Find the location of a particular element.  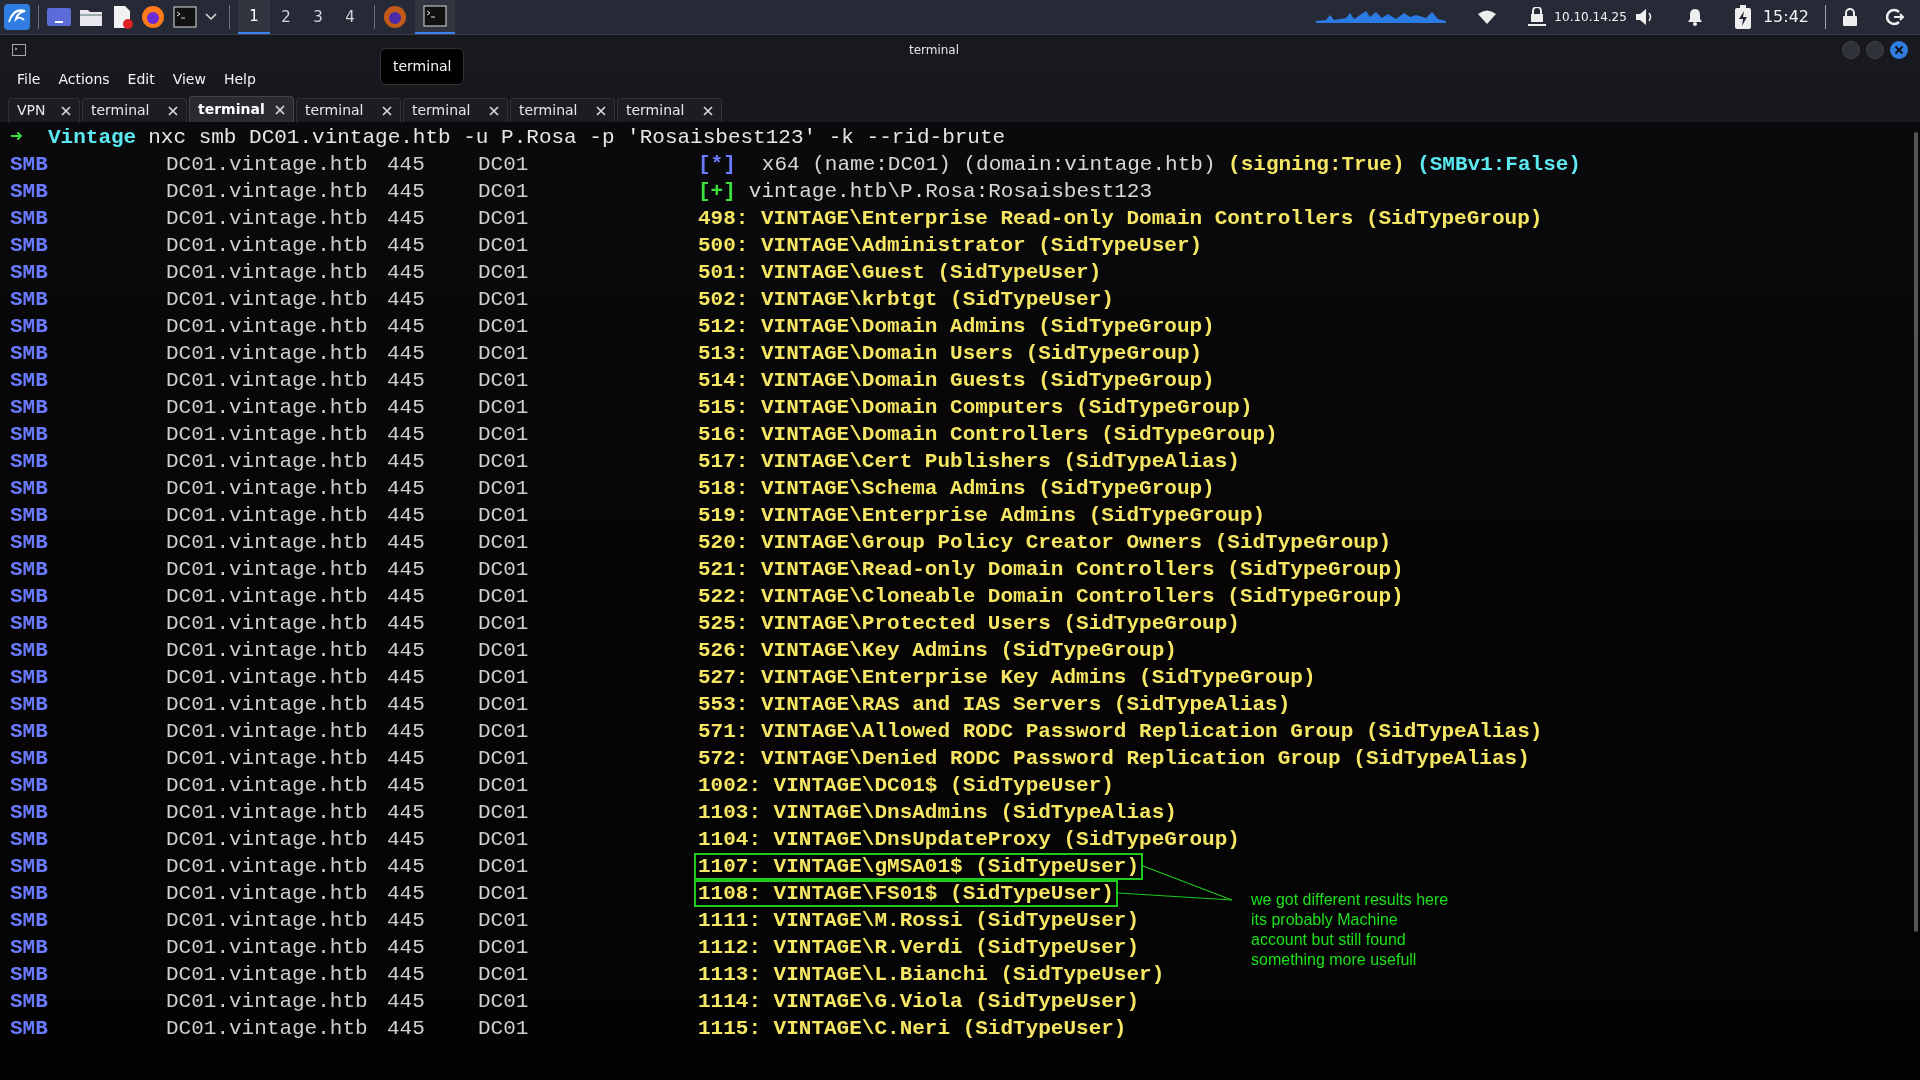

vpn-lock-icon is located at coordinates (1537, 17).